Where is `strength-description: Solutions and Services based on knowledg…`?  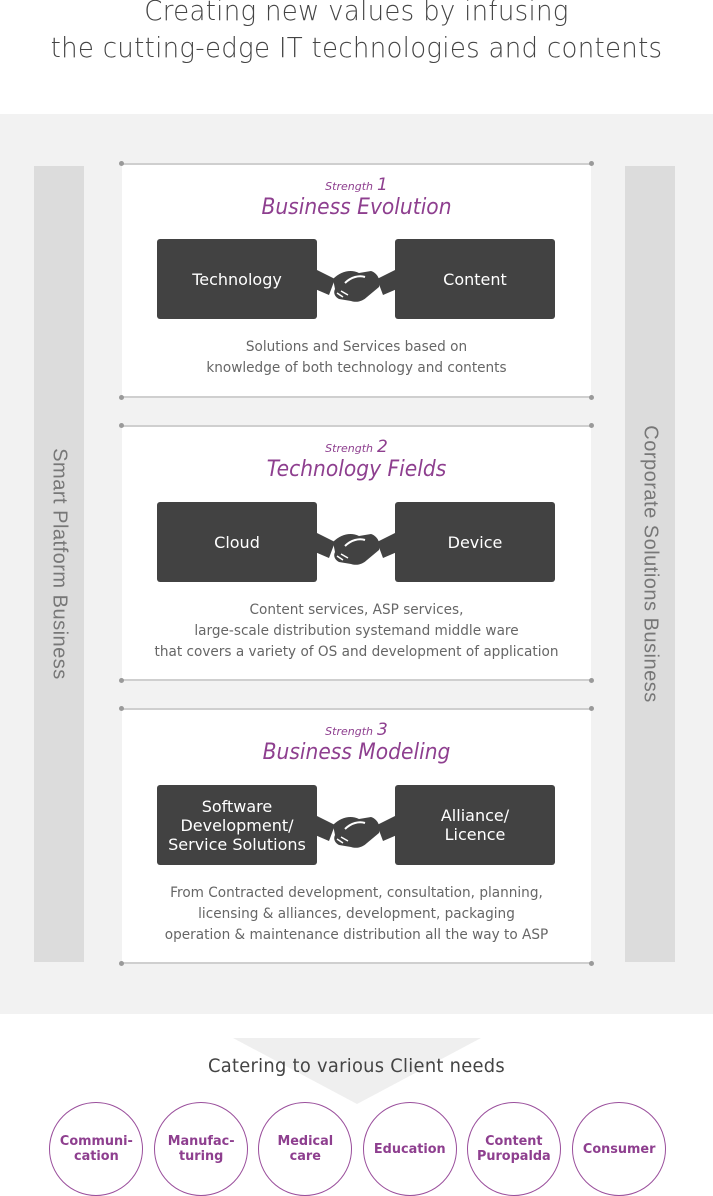 strength-description: Solutions and Services based on knowledg… is located at coordinates (356, 358).